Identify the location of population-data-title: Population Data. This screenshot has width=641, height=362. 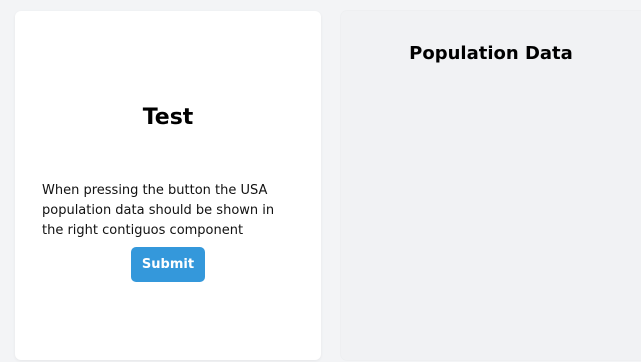
(491, 53).